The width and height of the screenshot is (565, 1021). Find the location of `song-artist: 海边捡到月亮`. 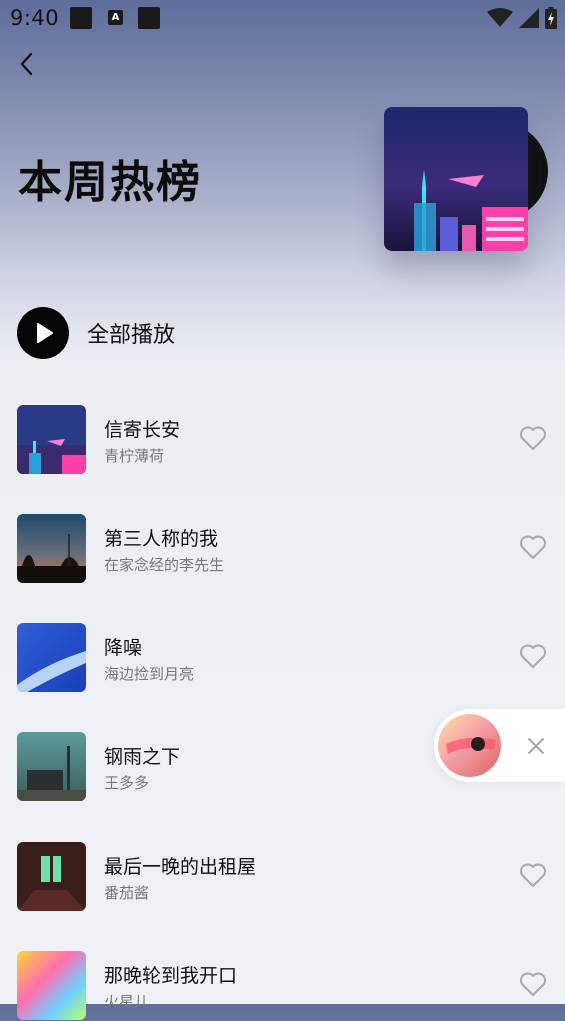

song-artist: 海边捡到月亮 is located at coordinates (149, 674).